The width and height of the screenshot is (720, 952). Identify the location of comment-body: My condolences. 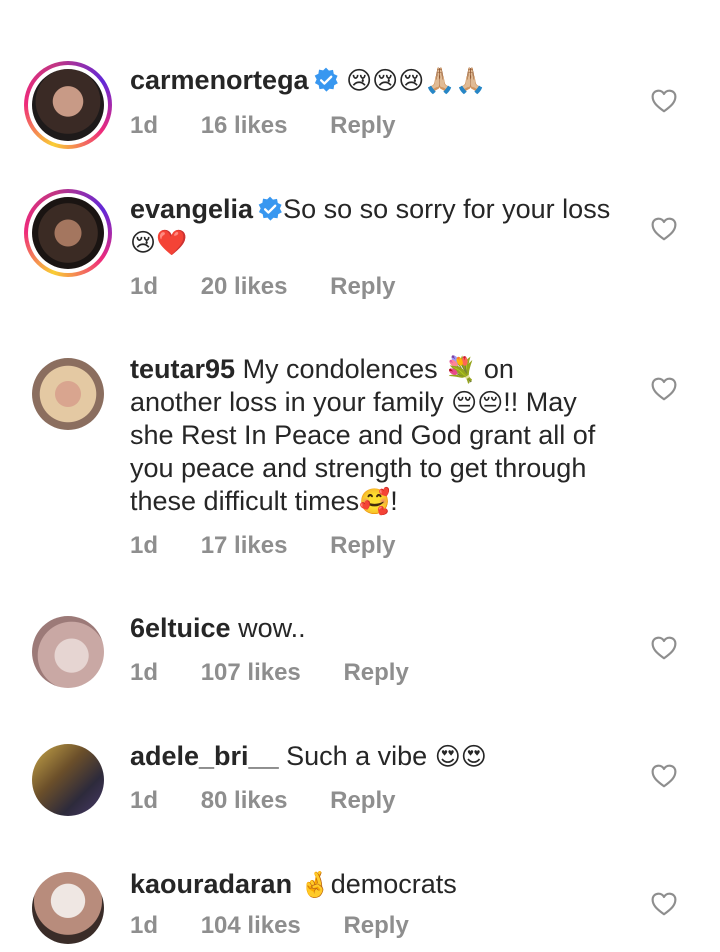
(340, 369).